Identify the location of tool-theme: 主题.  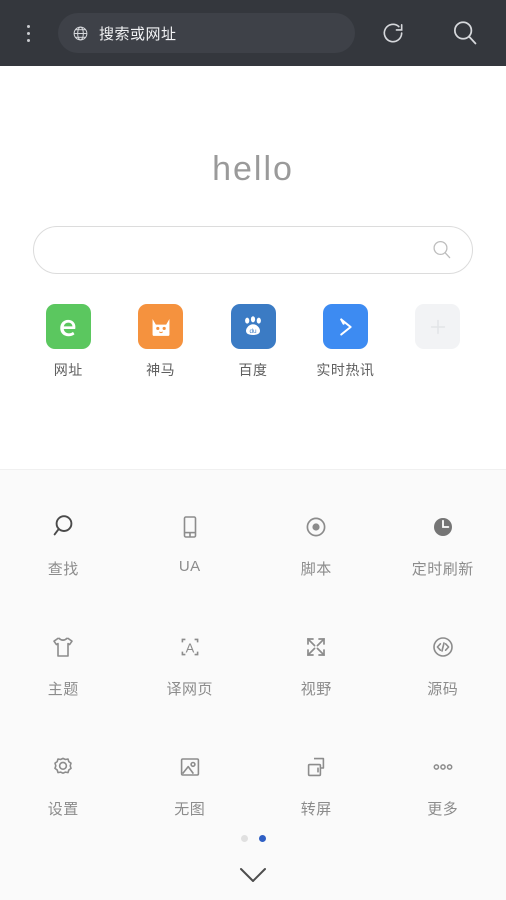
(63, 676).